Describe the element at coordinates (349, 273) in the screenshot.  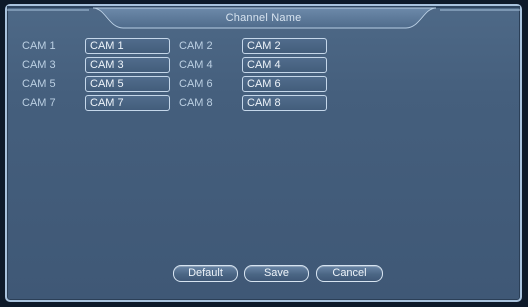
I see `cancel-button: Cancel` at that location.